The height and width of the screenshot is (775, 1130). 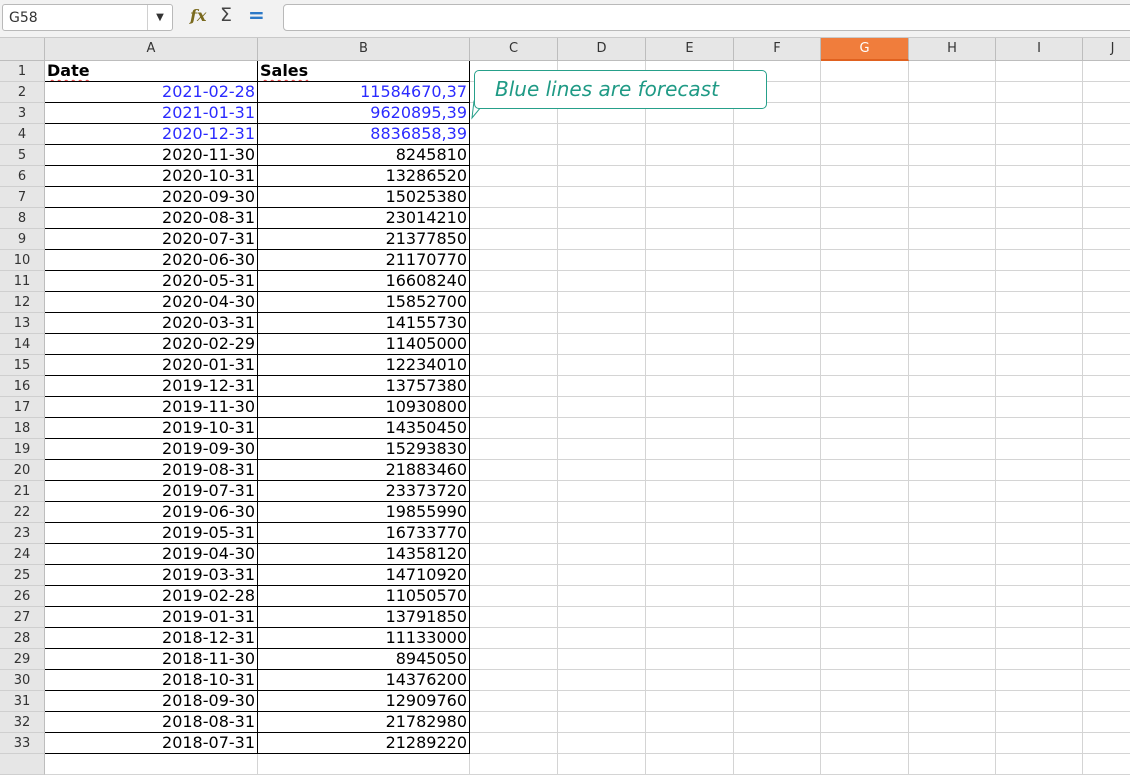 I want to click on row-header: 12, so click(x=22, y=302).